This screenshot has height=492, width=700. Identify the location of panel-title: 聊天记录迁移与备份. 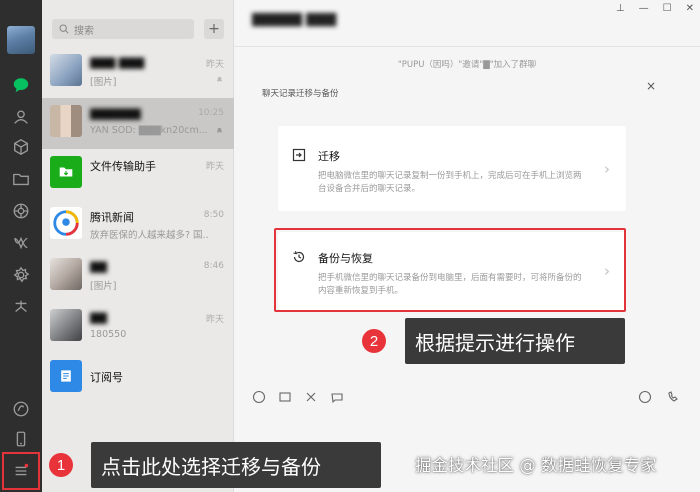
(300, 94).